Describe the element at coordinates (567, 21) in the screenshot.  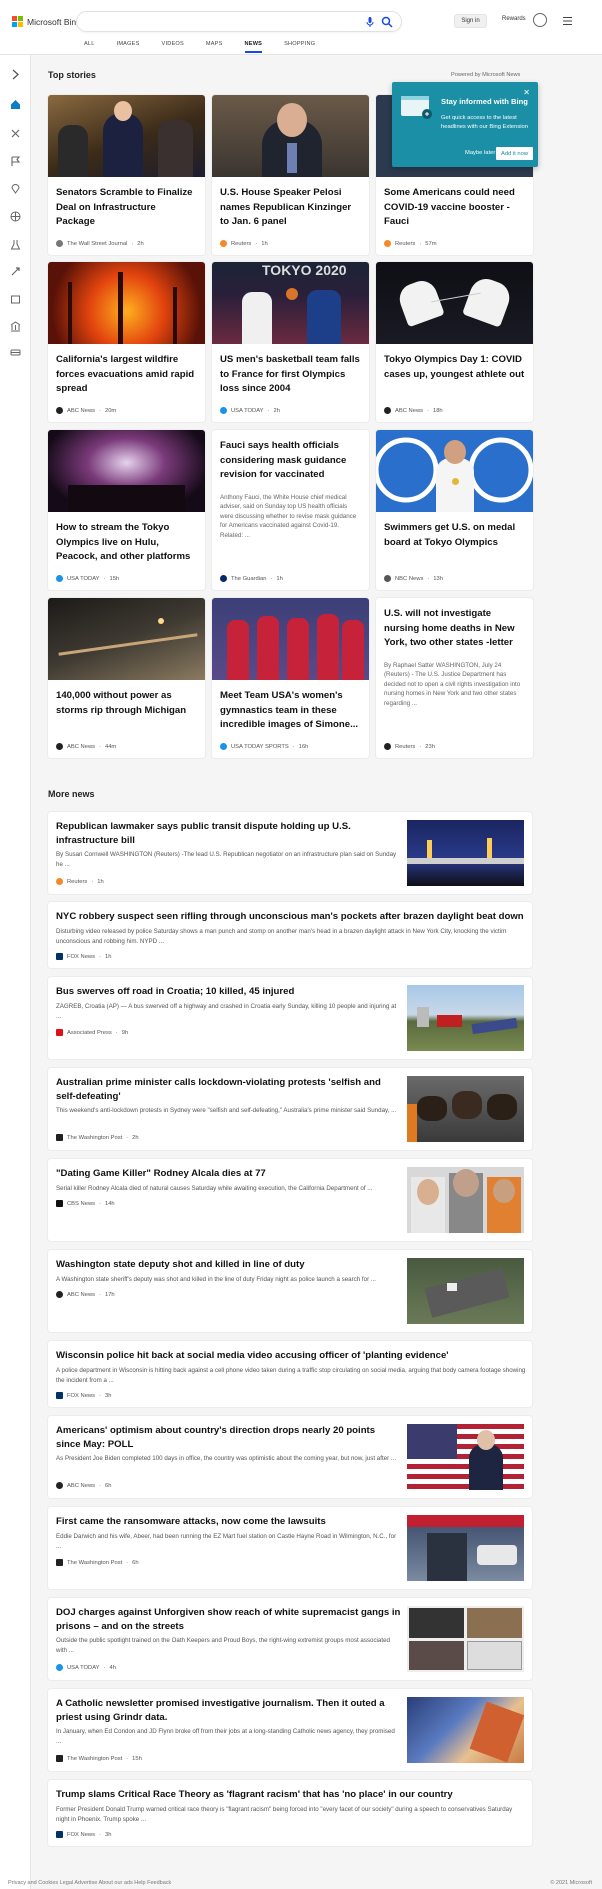
I see `hamburger-menu-icon` at that location.